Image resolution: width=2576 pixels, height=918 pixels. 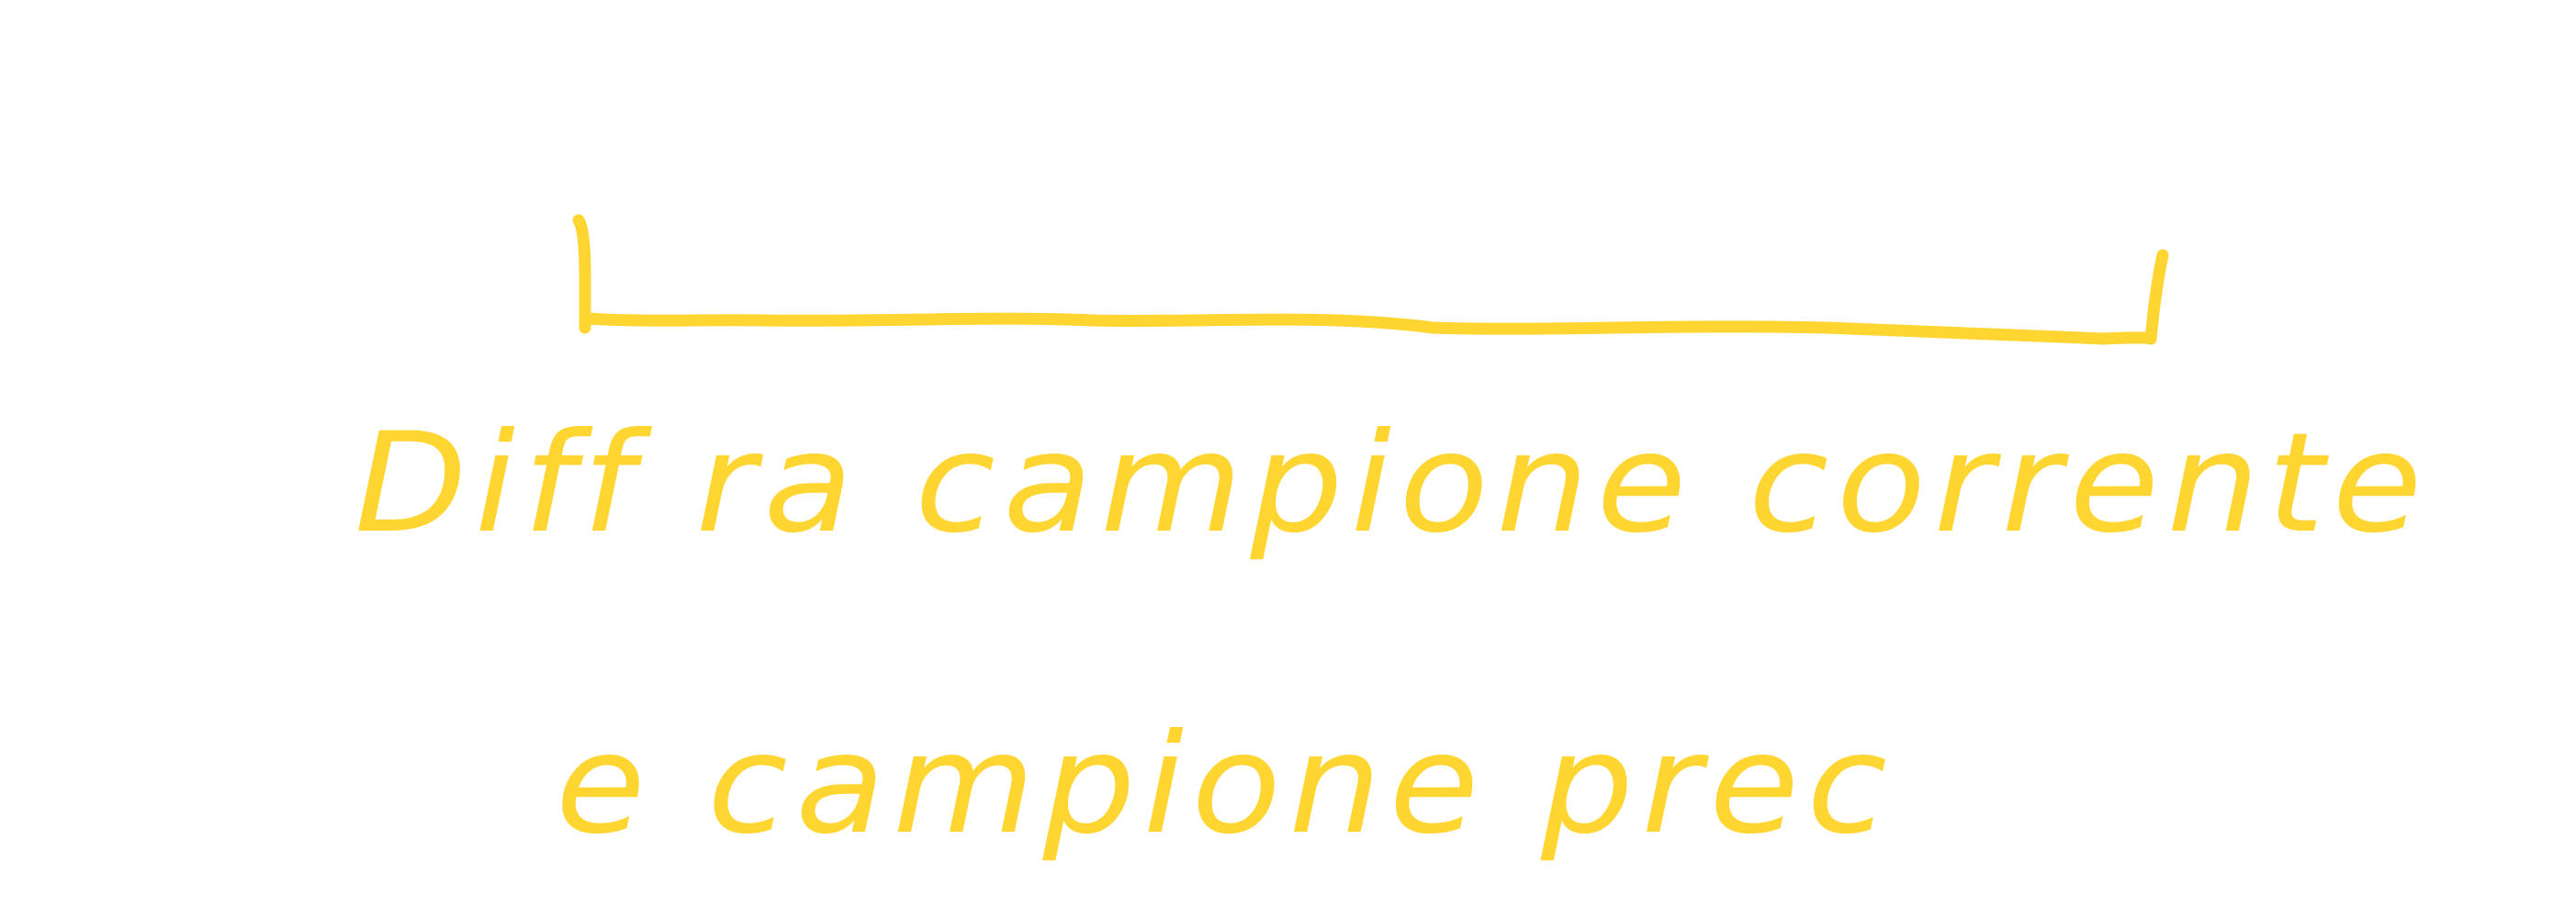 I want to click on note-line-2: e campione prec, so click(x=1225, y=785).